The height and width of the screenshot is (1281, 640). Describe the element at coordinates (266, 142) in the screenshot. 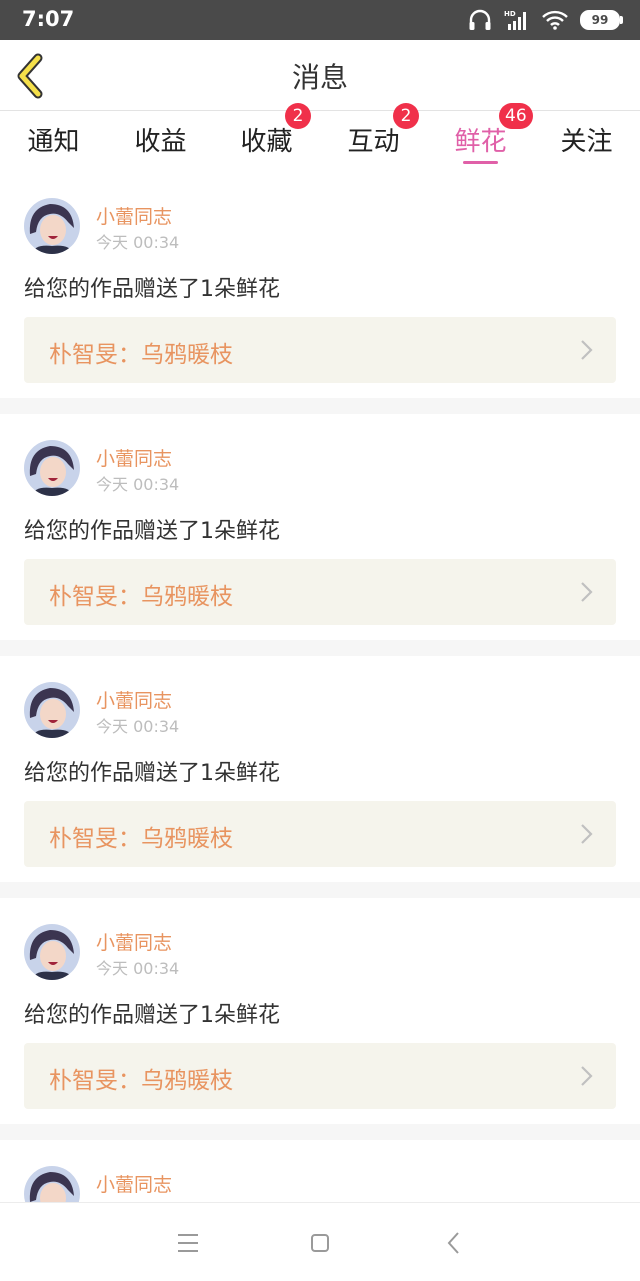

I see `tab-label: 收藏` at that location.